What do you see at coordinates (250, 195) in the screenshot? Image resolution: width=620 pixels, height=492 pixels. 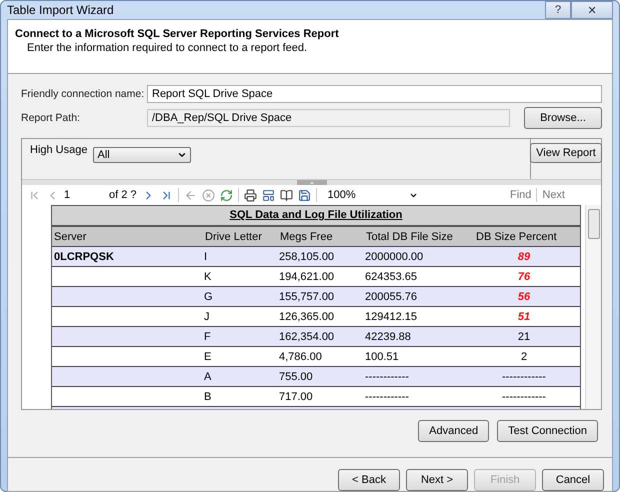 I see `print-icon` at bounding box center [250, 195].